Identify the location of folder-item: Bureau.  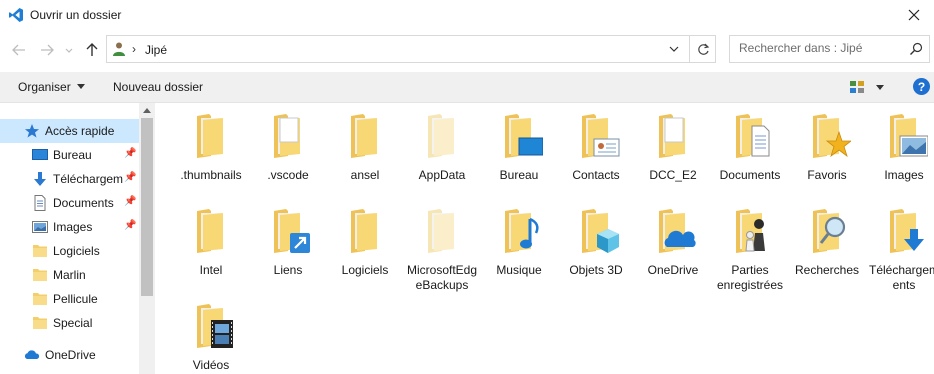
(519, 147).